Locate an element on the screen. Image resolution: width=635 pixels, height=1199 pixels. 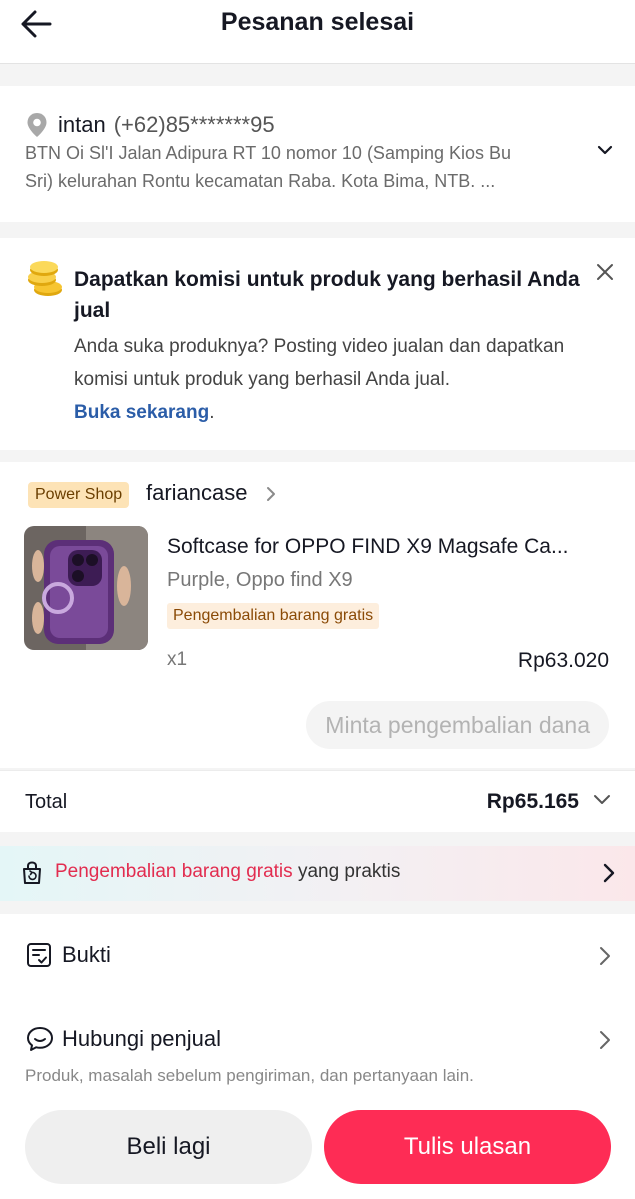
recipient-phone: (+62)85*******95 is located at coordinates (194, 124).